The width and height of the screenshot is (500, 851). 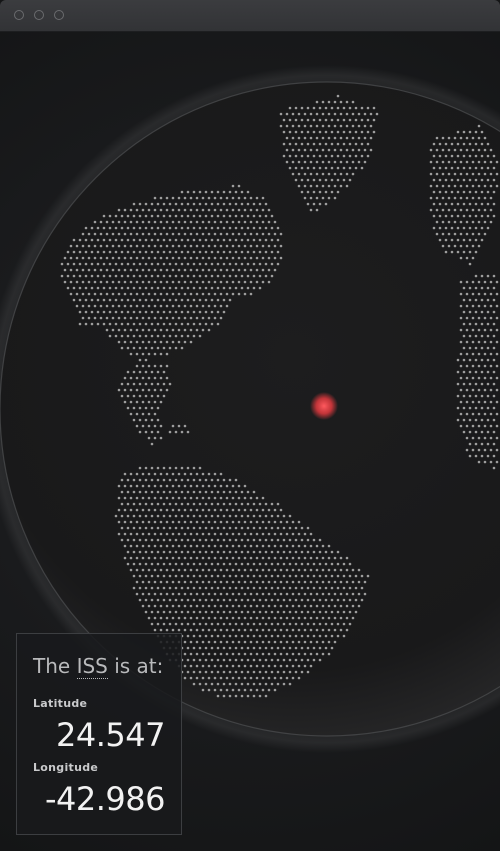 I want to click on title-bar, so click(x=250, y=16).